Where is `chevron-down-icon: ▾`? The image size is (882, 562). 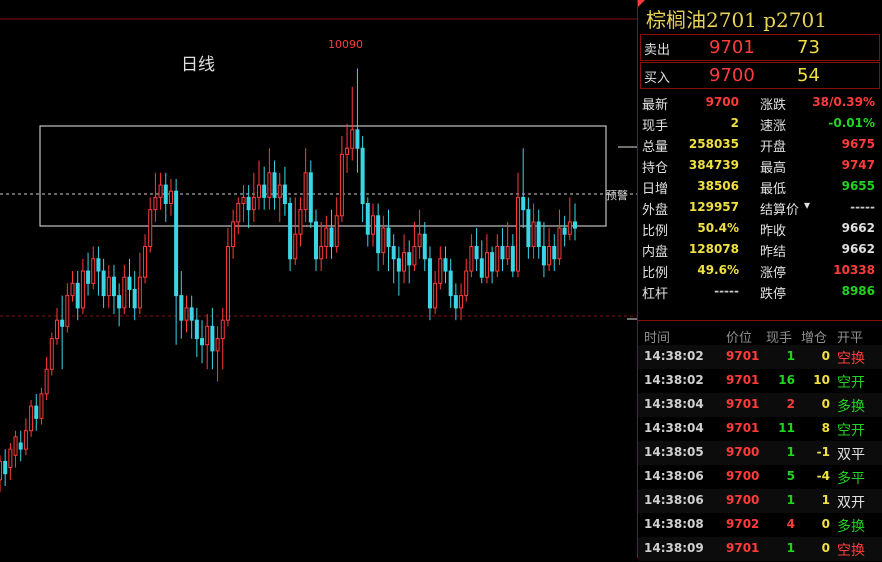
chevron-down-icon: ▾ is located at coordinates (807, 205).